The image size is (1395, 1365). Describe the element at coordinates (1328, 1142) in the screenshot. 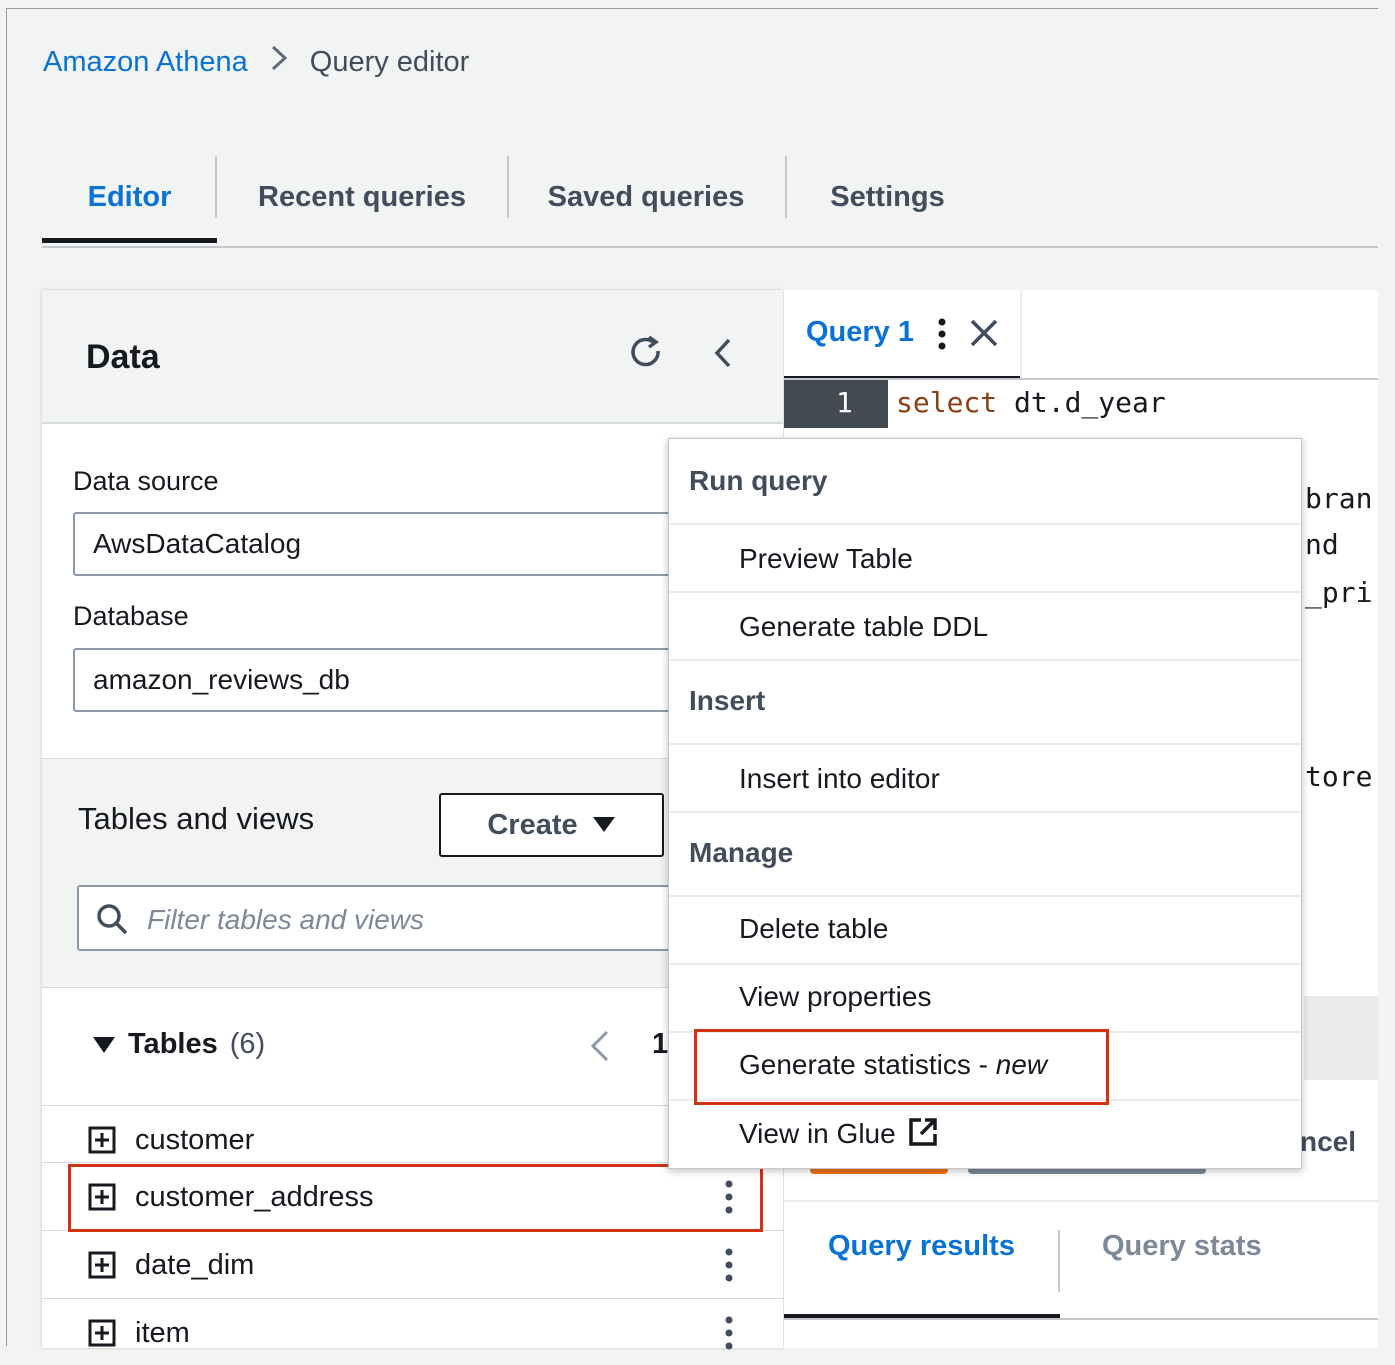

I see `cancel-button: ncel` at that location.